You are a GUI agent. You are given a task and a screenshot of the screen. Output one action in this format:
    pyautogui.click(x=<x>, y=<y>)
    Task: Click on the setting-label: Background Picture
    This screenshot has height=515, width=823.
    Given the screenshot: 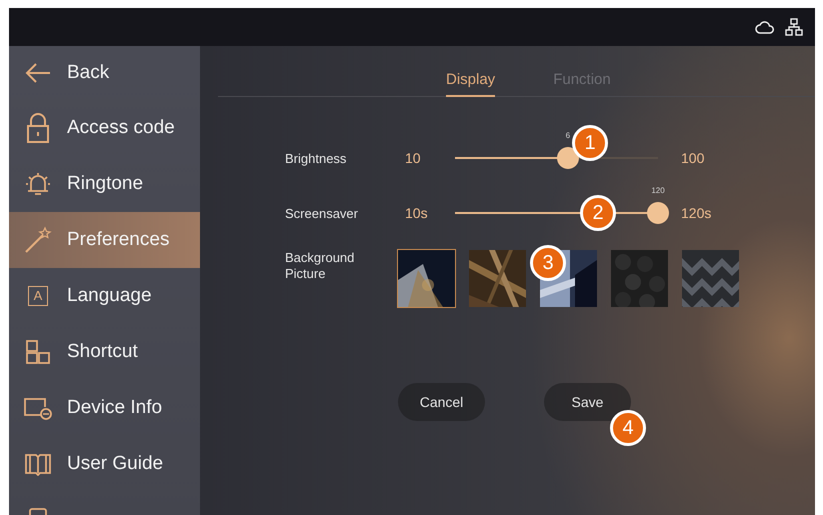 What is the action you would take?
    pyautogui.click(x=320, y=266)
    